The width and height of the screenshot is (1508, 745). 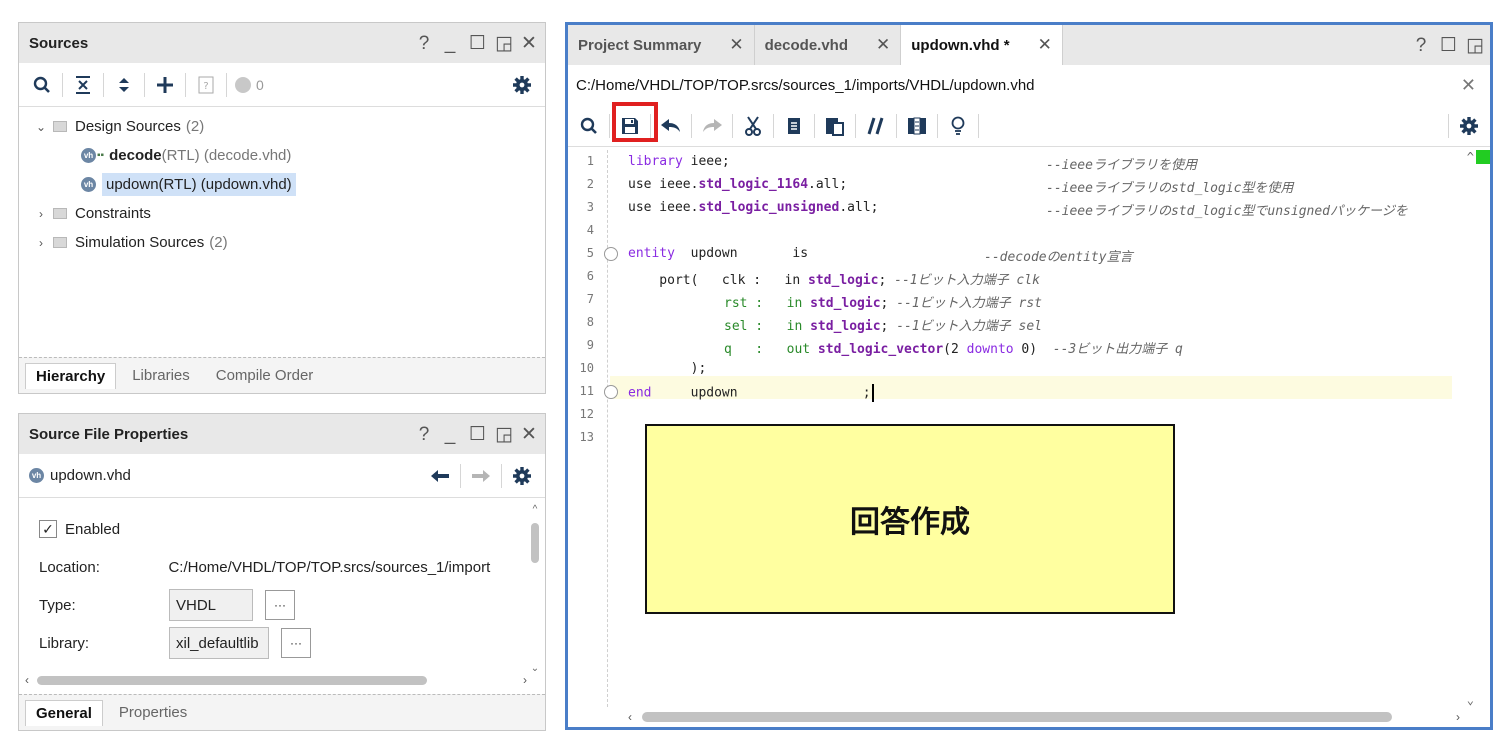 I want to click on properties-toolbar: vh updown.vhd, so click(x=282, y=476).